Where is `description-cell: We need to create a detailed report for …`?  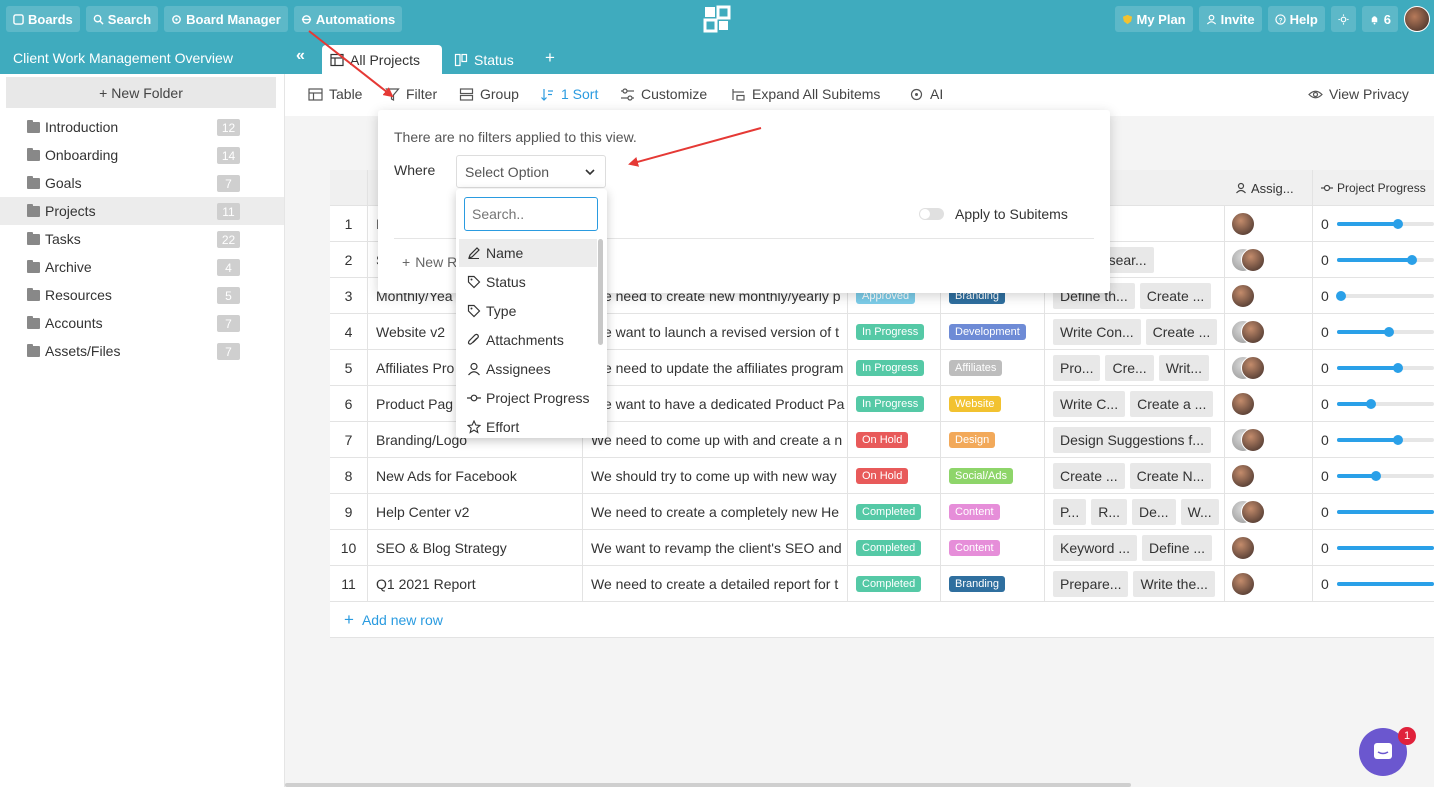 description-cell: We need to create a detailed report for … is located at coordinates (715, 584).